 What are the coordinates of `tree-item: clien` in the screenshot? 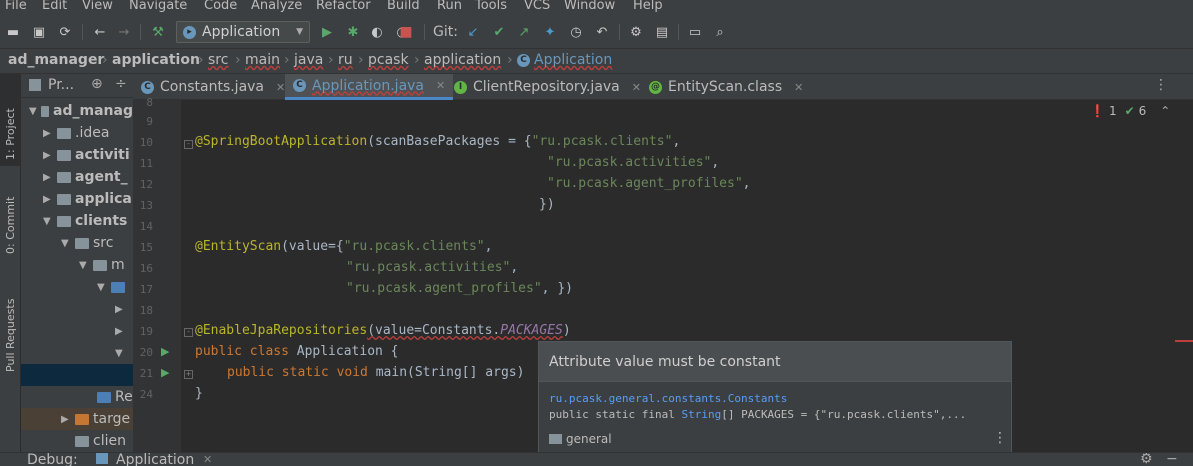 It's located at (77, 441).